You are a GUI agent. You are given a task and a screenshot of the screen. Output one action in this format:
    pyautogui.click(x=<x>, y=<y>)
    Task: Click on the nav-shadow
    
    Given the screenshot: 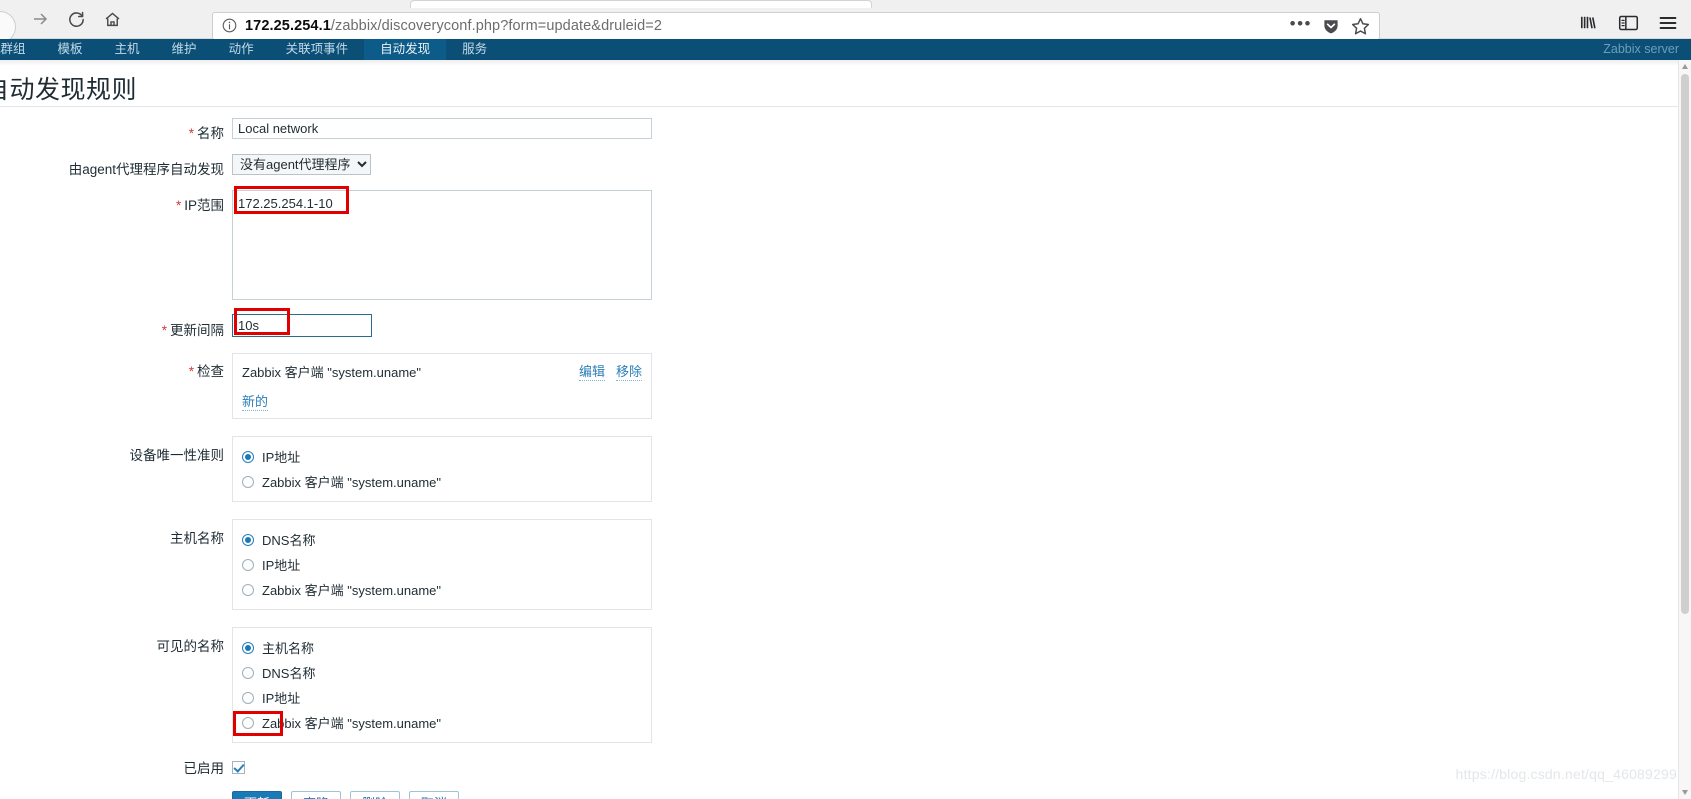 What is the action you would take?
    pyautogui.click(x=845, y=63)
    